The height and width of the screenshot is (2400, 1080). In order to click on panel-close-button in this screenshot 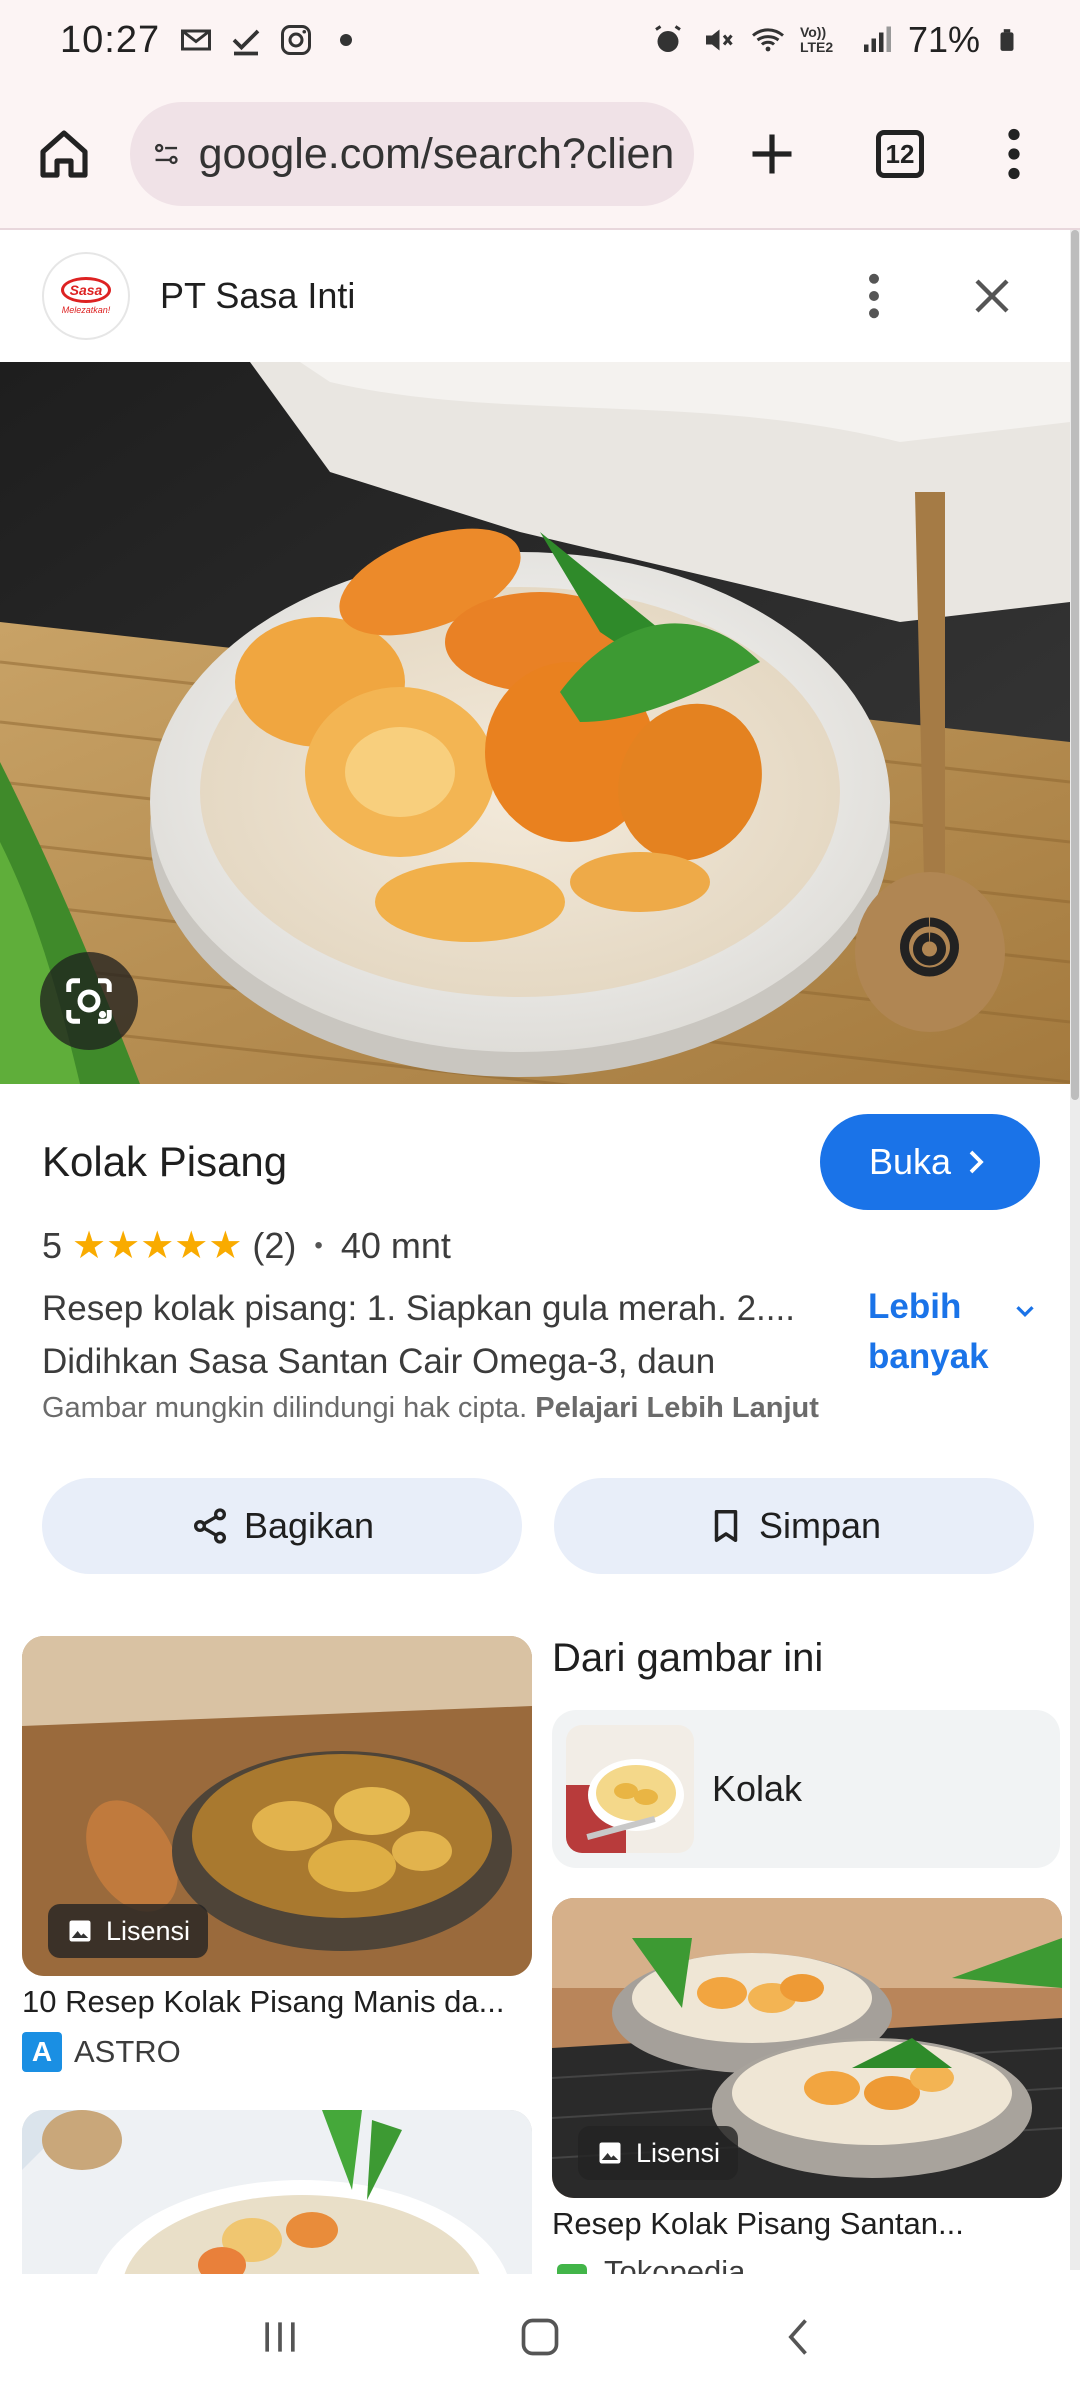, I will do `click(992, 296)`.